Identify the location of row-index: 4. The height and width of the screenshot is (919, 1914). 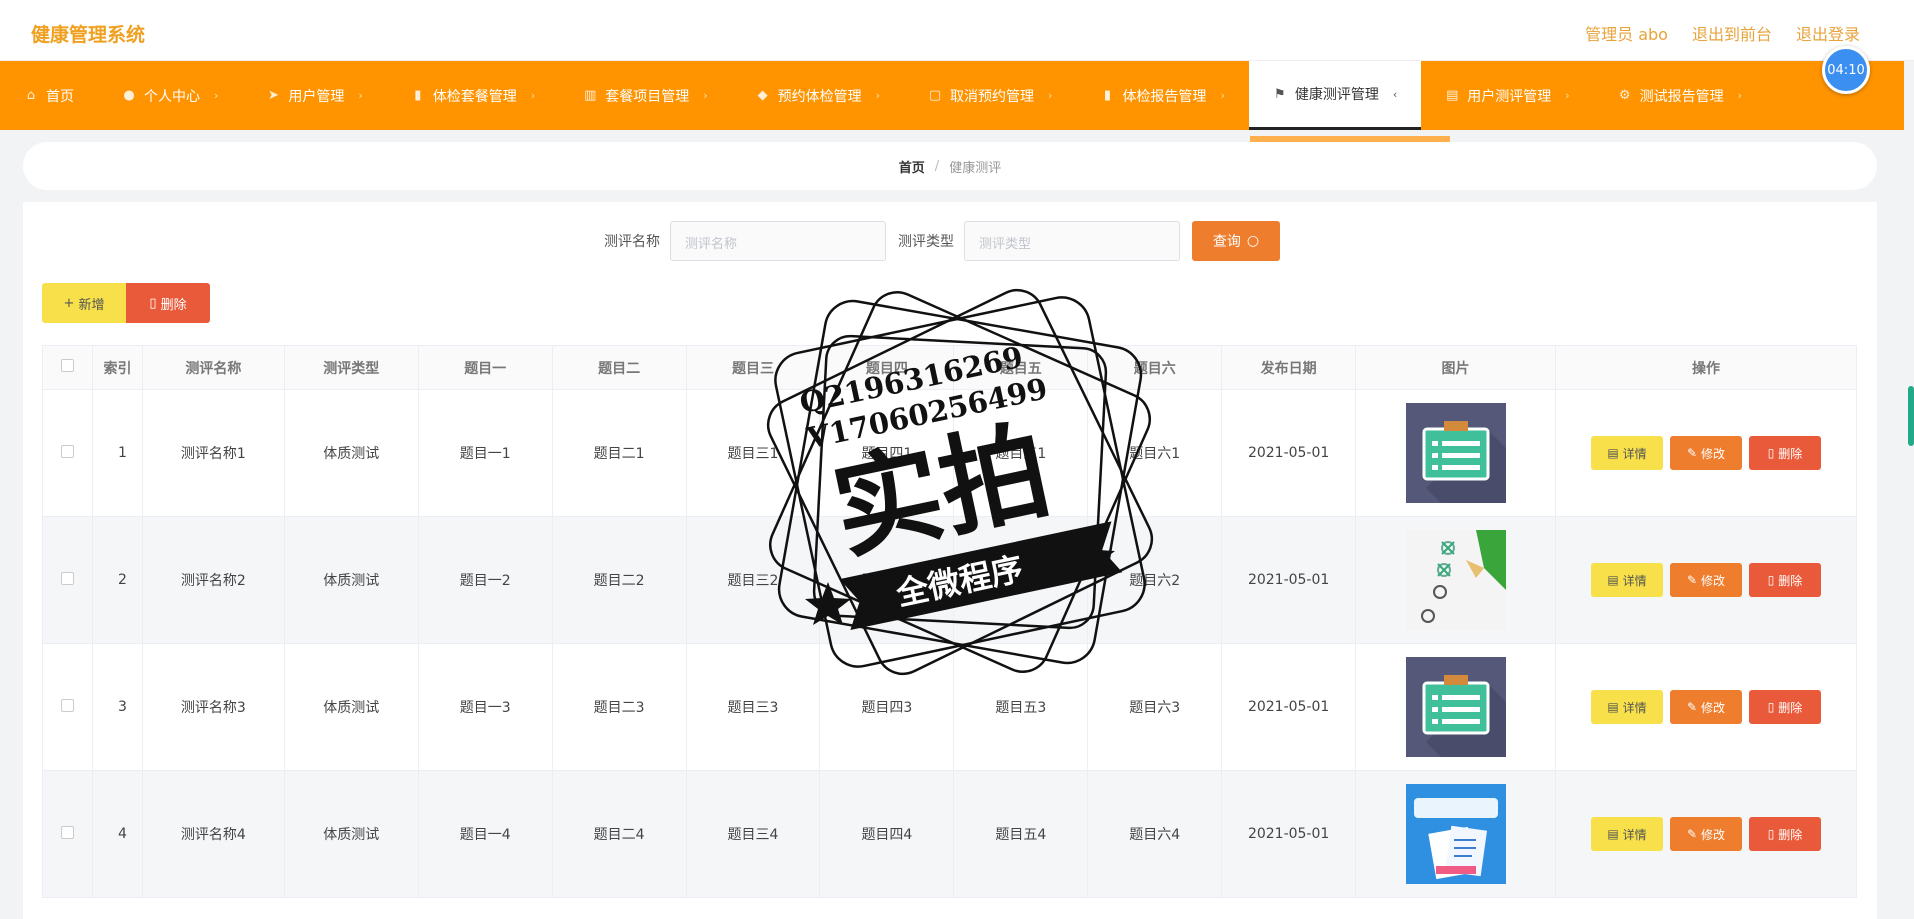
(117, 834).